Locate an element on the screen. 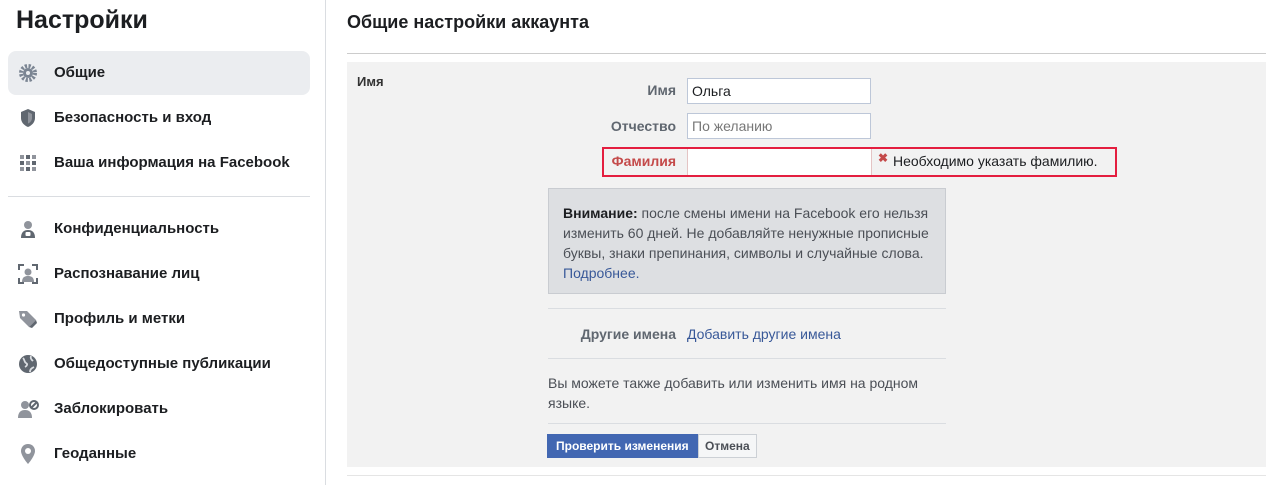  other-names-label: Другие имена is located at coordinates (628, 334).